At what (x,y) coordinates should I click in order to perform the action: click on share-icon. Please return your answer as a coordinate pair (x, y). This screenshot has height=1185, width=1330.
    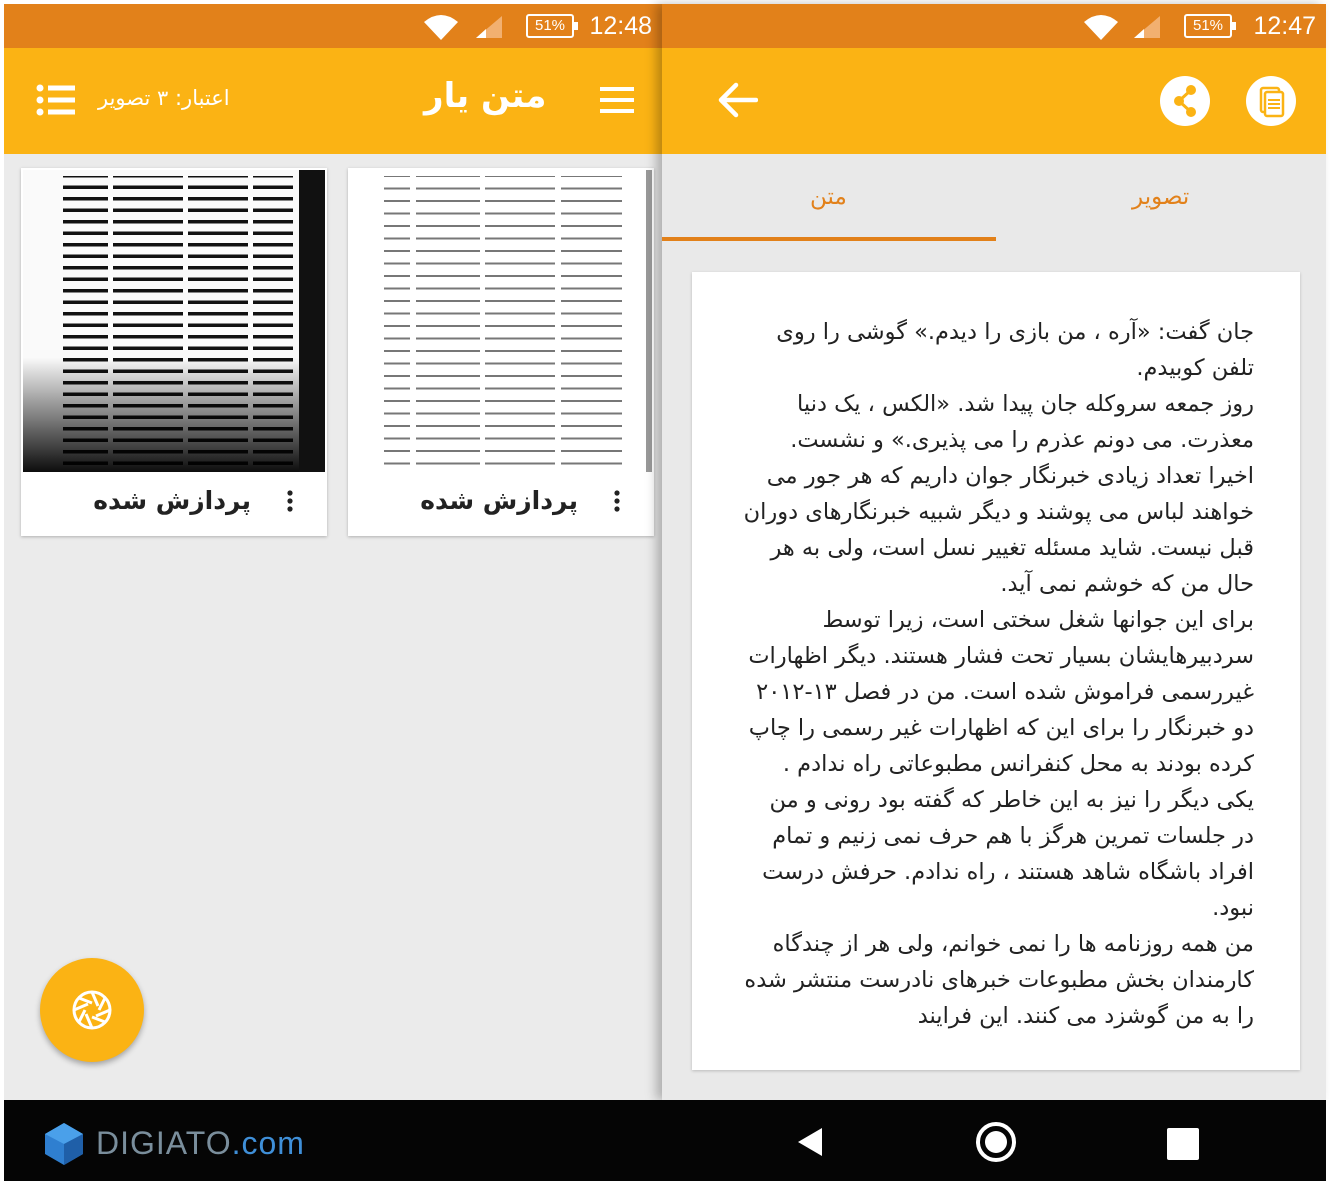
    Looking at the image, I should click on (1185, 101).